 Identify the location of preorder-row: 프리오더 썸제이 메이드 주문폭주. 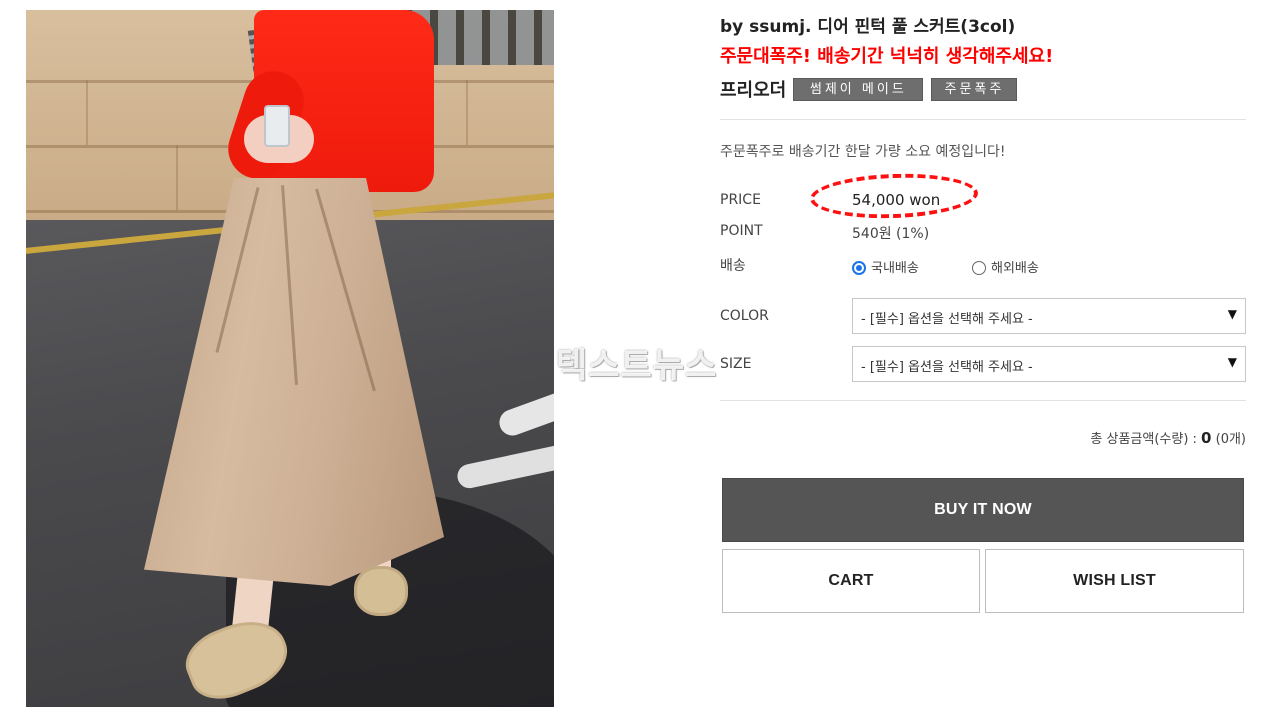
(869, 89).